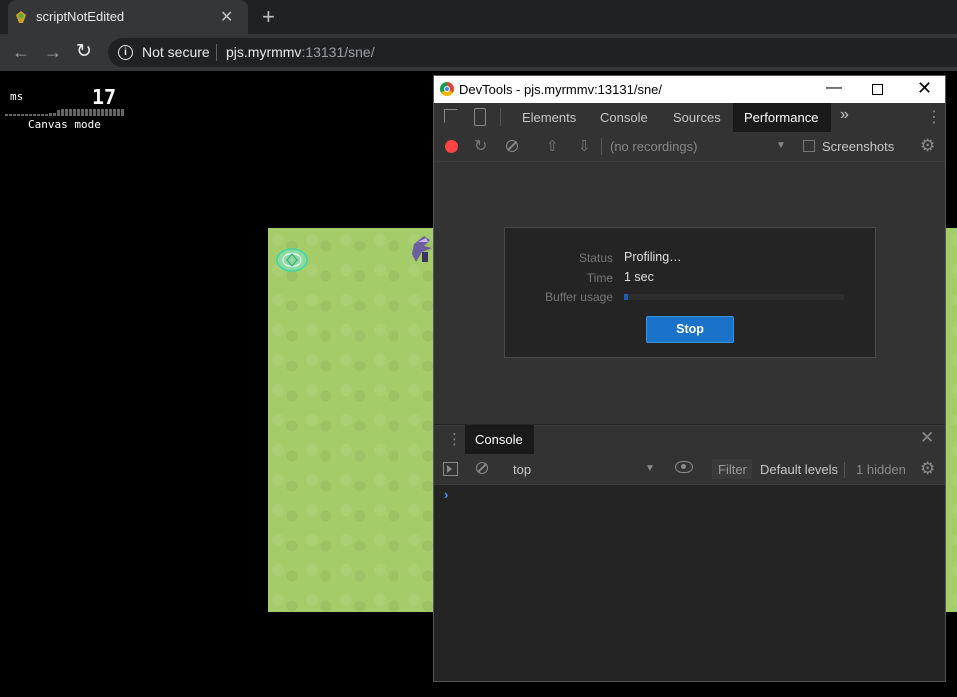  Describe the element at coordinates (454, 439) in the screenshot. I see `drawer-menu-icon: ⋮` at that location.